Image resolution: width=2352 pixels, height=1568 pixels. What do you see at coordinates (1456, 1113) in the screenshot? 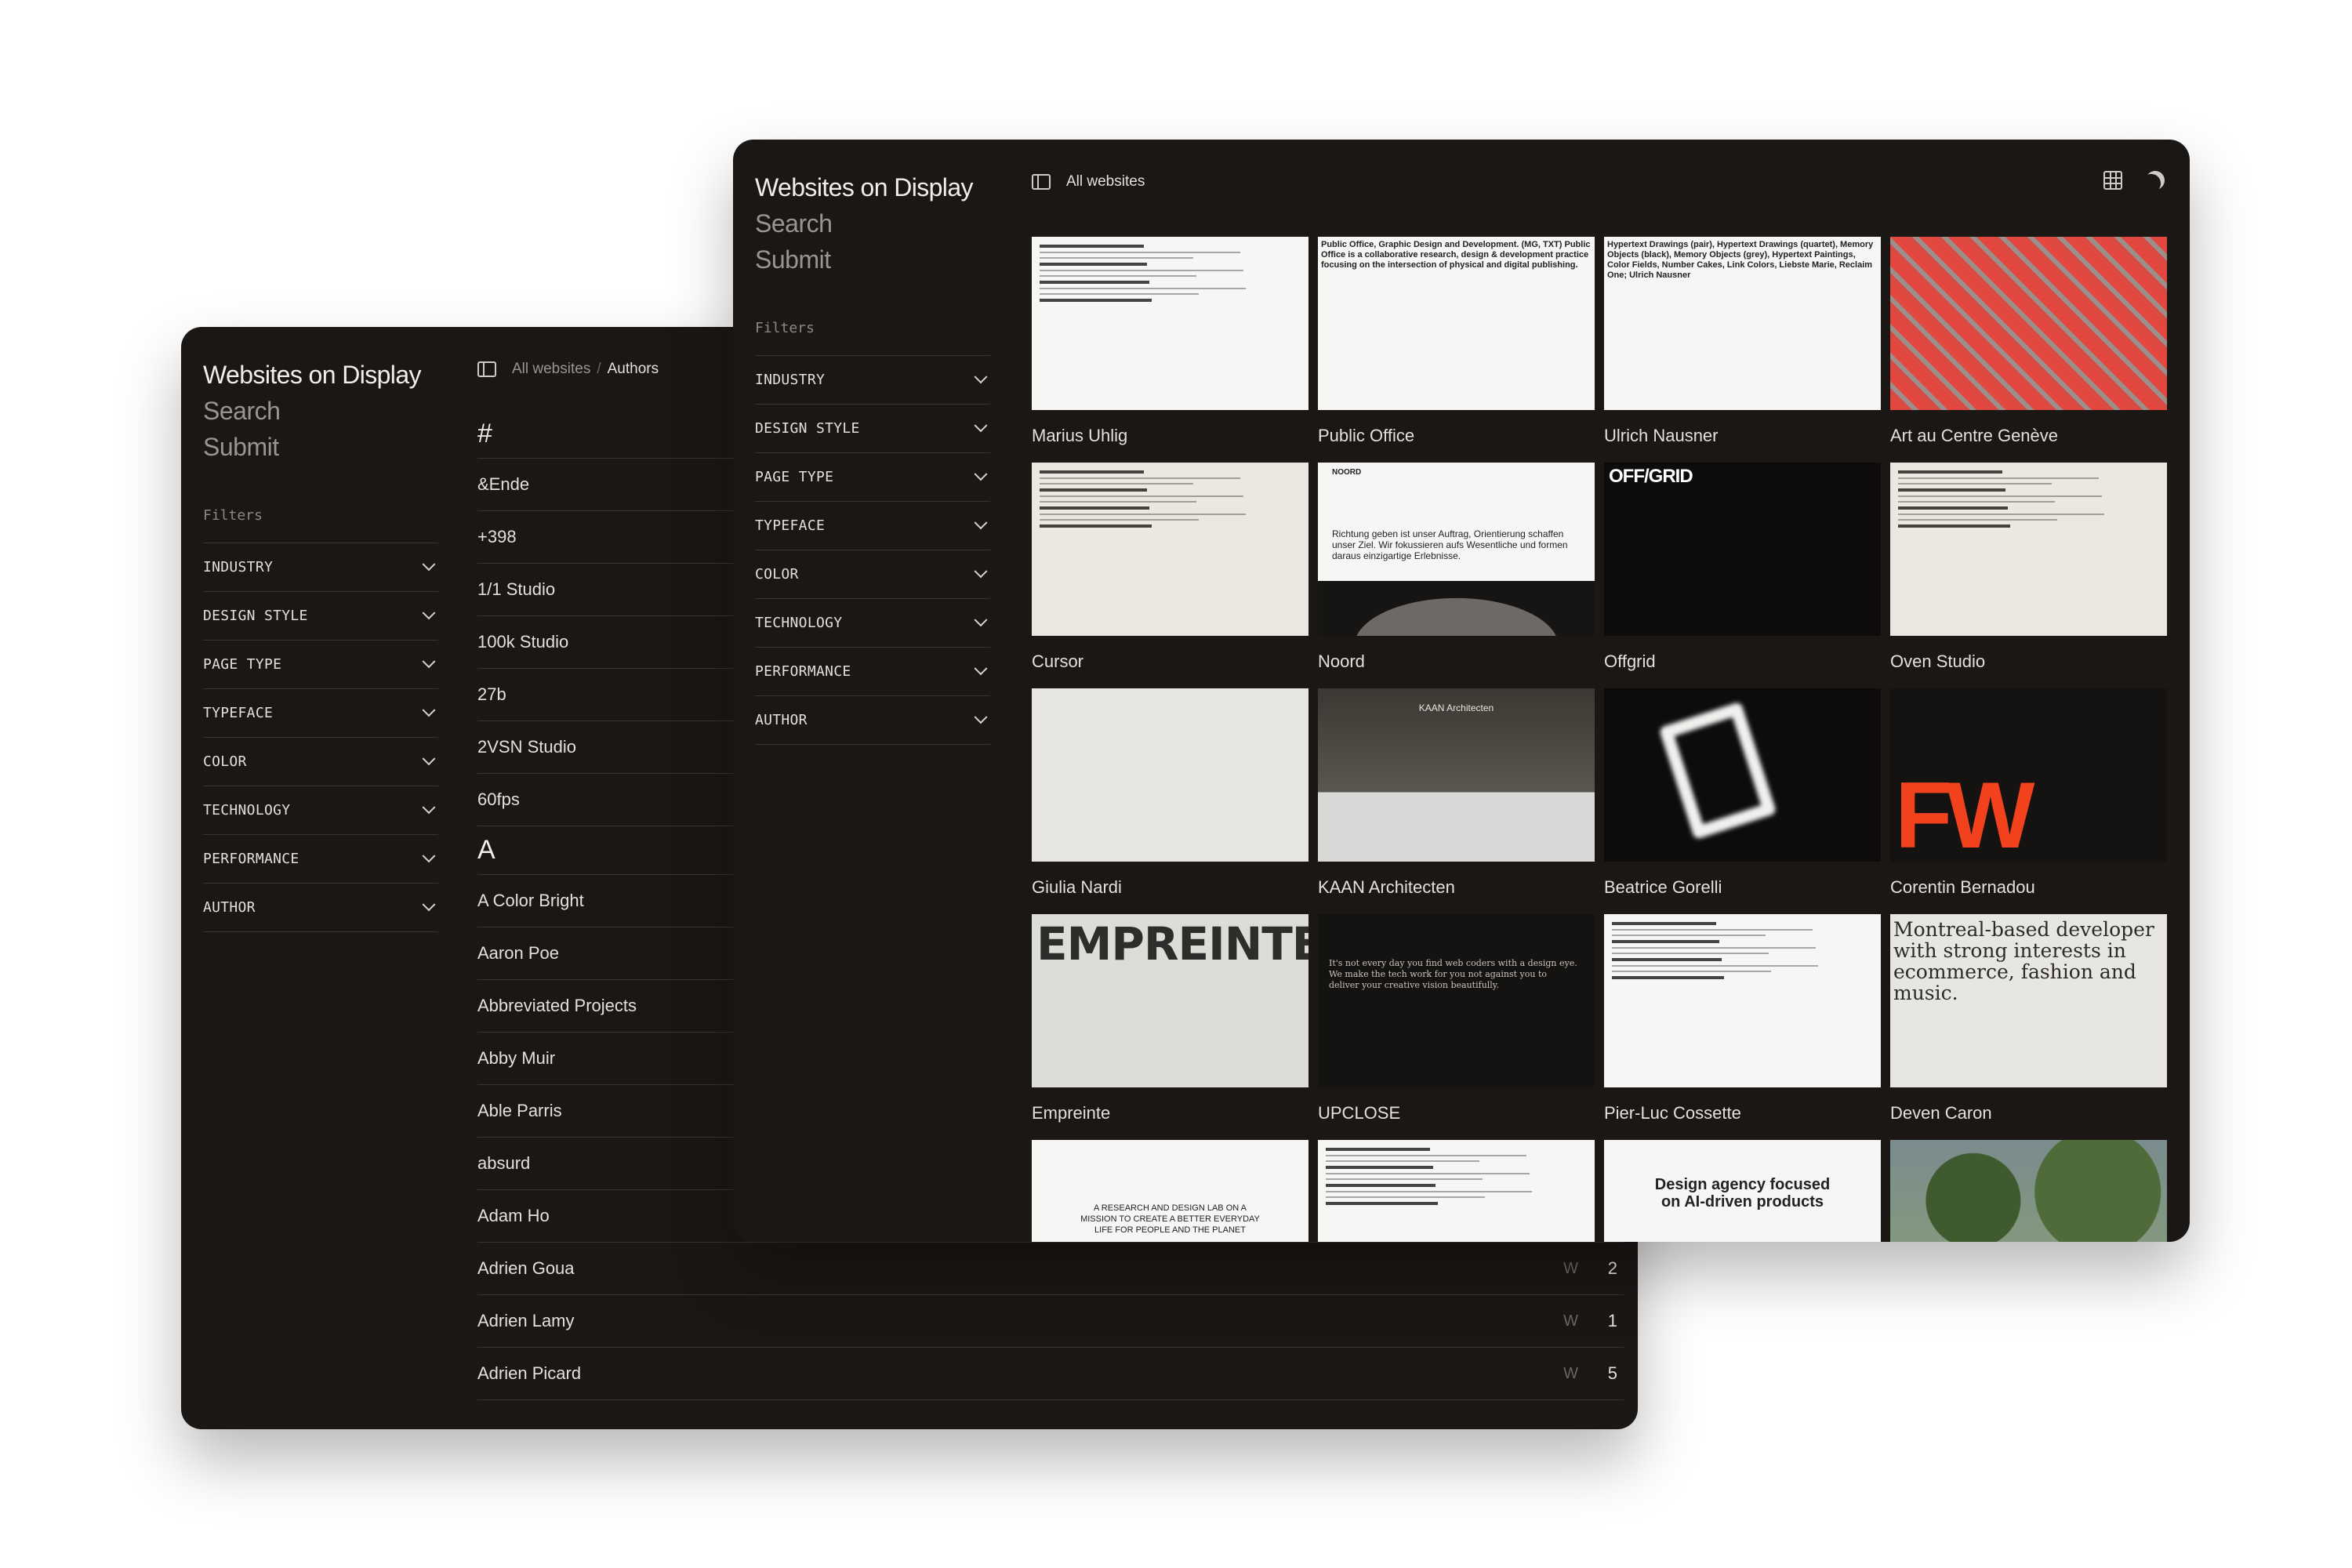
I see `website-title: UPCLOSE` at bounding box center [1456, 1113].